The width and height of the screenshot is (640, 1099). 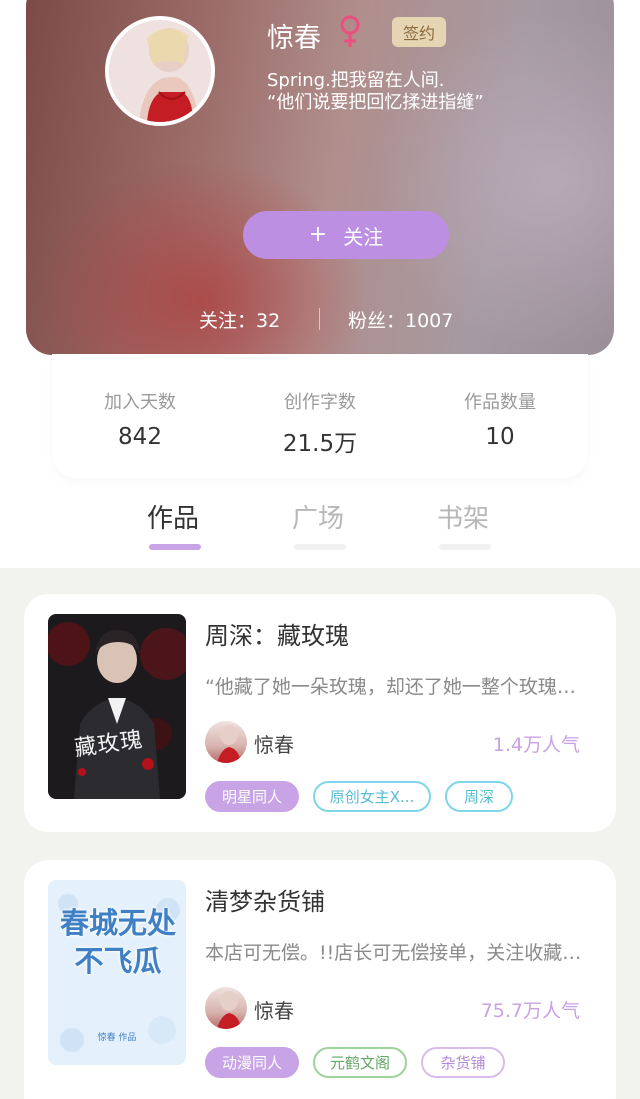 I want to click on tag: 明星同人, so click(x=252, y=796).